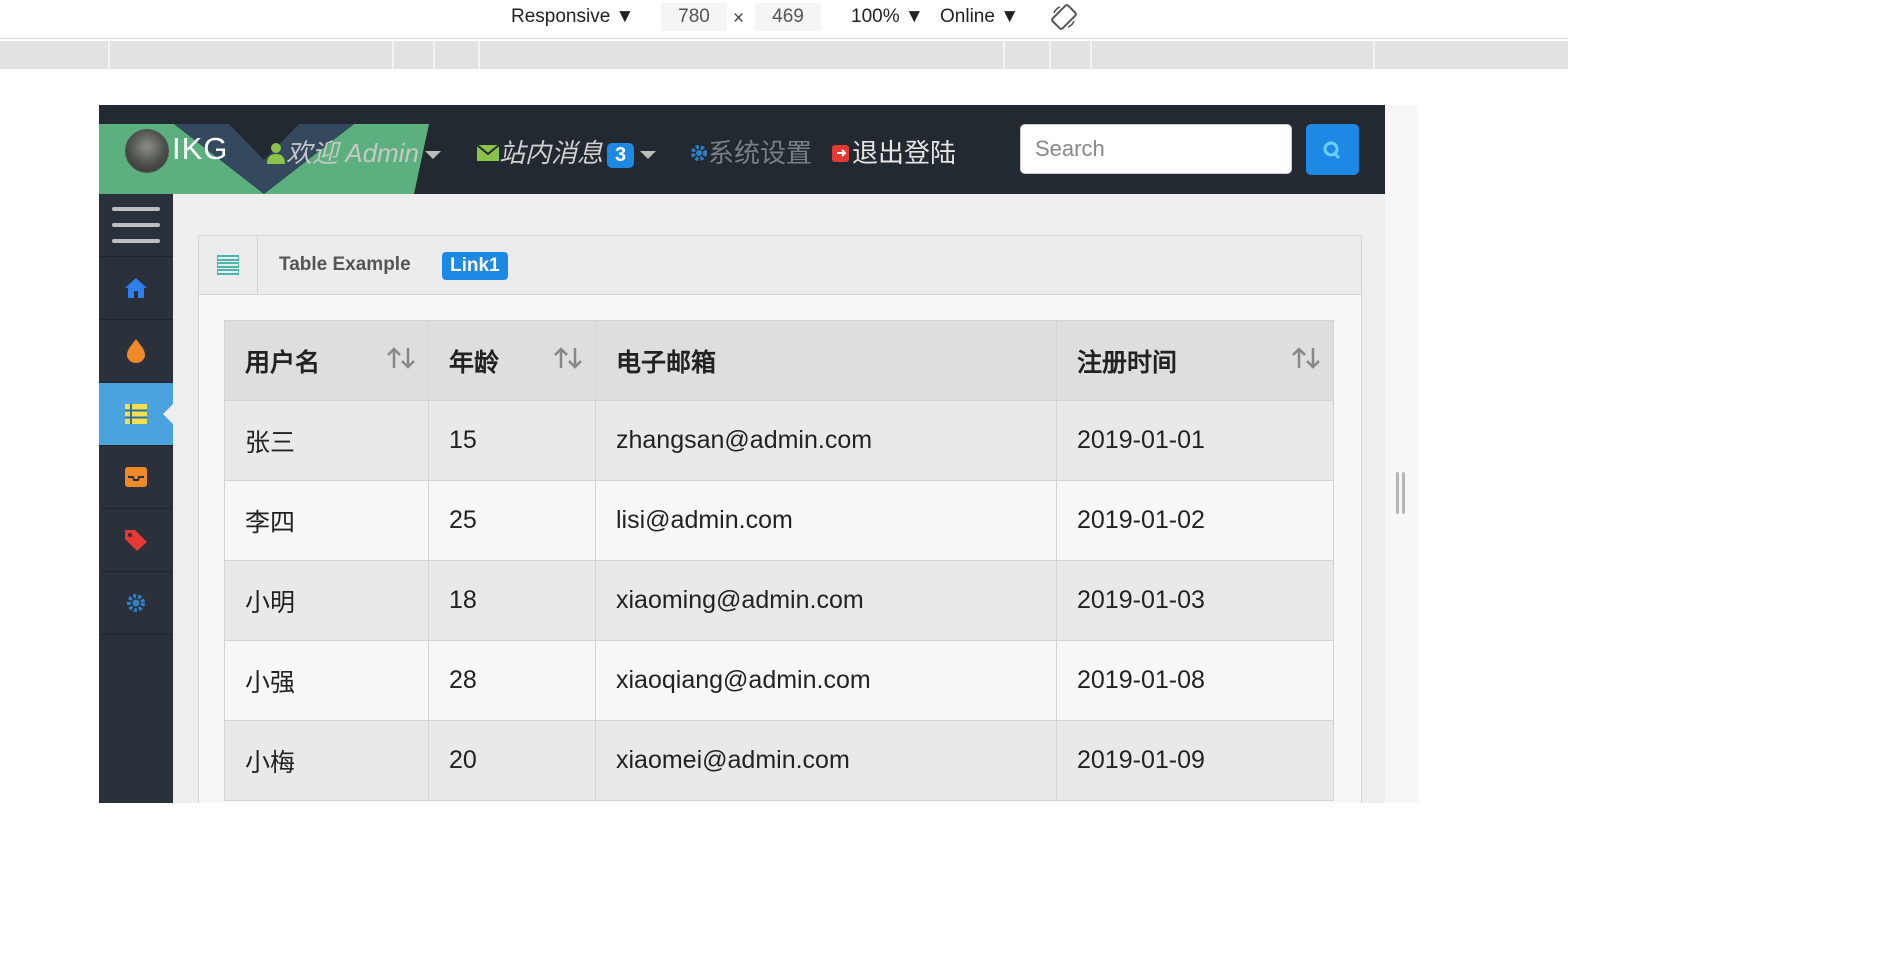  I want to click on column-label: 年龄, so click(474, 362).